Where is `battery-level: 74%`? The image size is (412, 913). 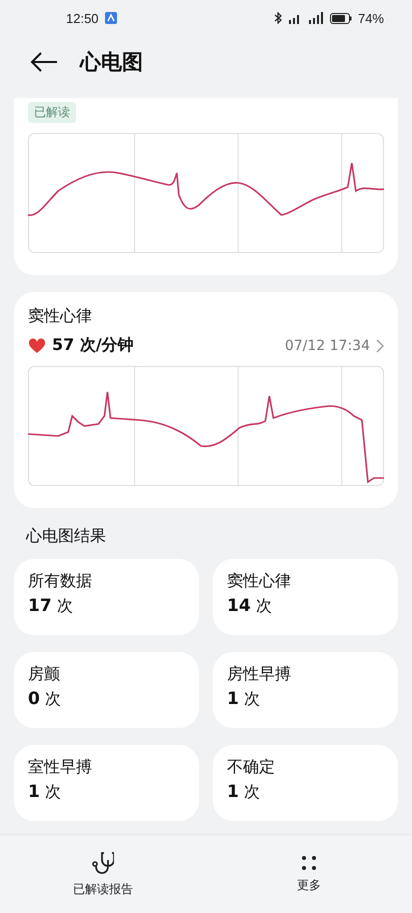
battery-level: 74% is located at coordinates (371, 18).